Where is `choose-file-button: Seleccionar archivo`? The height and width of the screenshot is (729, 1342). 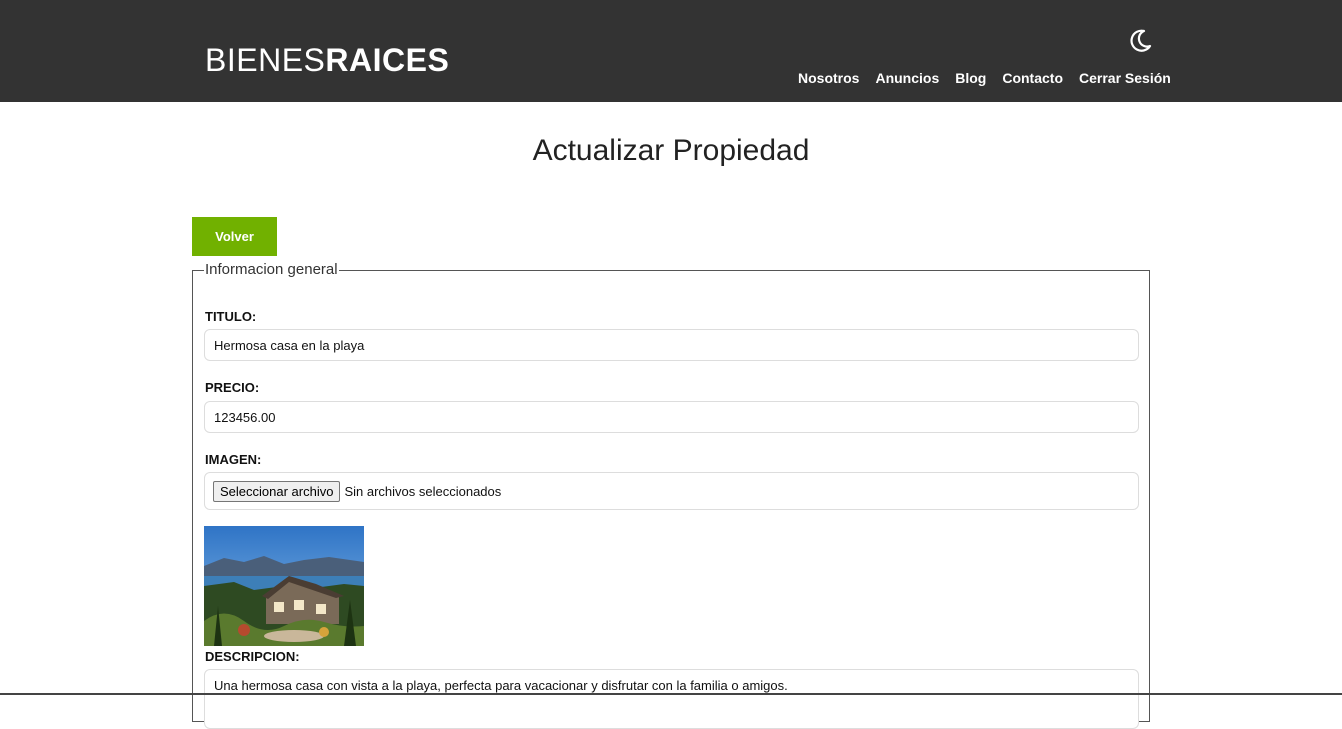 choose-file-button: Seleccionar archivo is located at coordinates (276, 491).